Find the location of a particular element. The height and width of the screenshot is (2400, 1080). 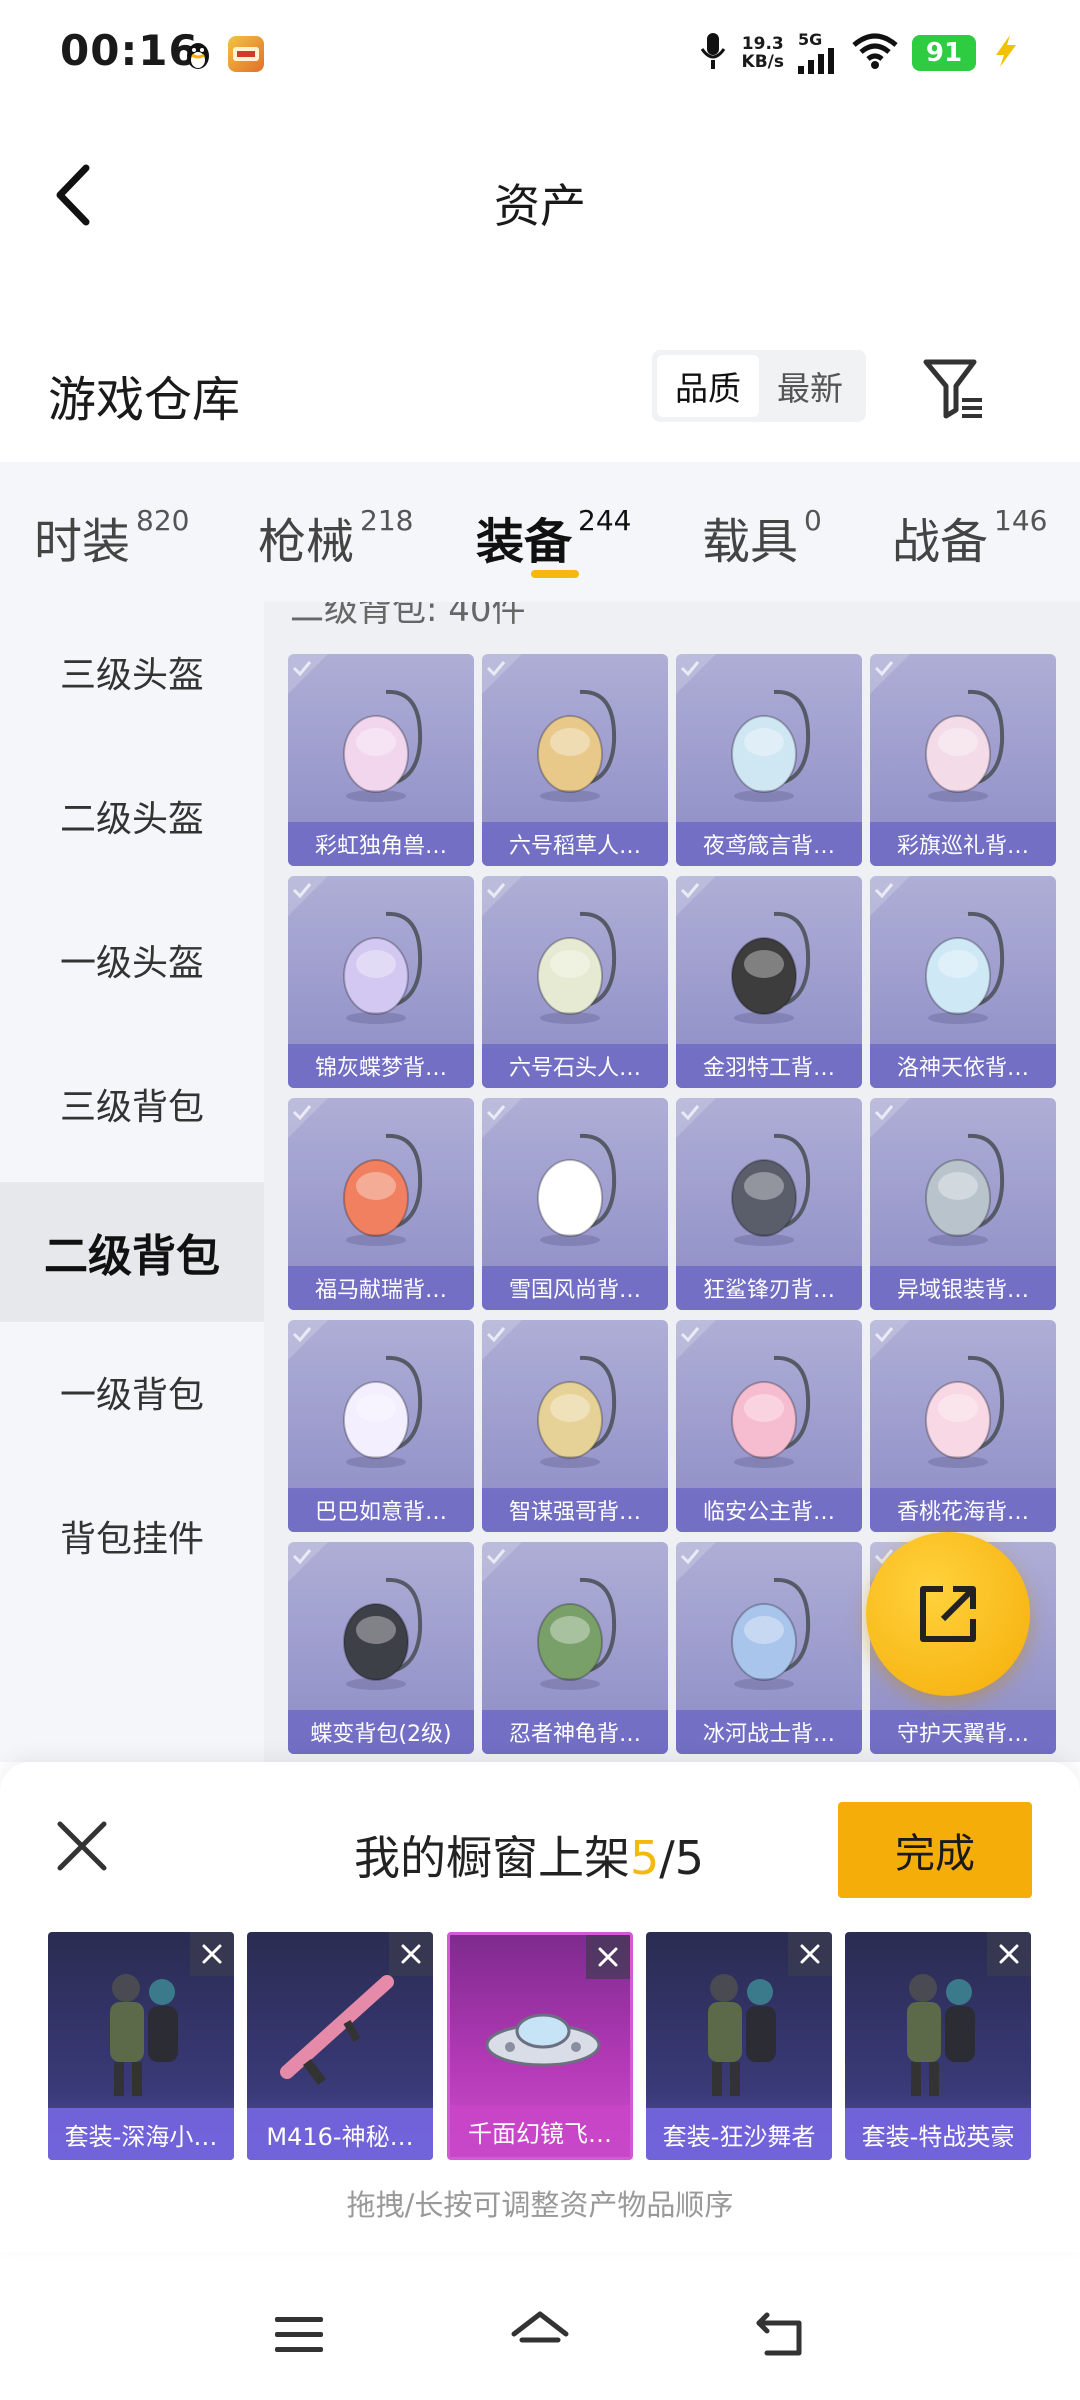

sidebar-item-level1-helmet: 一级头盔 is located at coordinates (132, 960).